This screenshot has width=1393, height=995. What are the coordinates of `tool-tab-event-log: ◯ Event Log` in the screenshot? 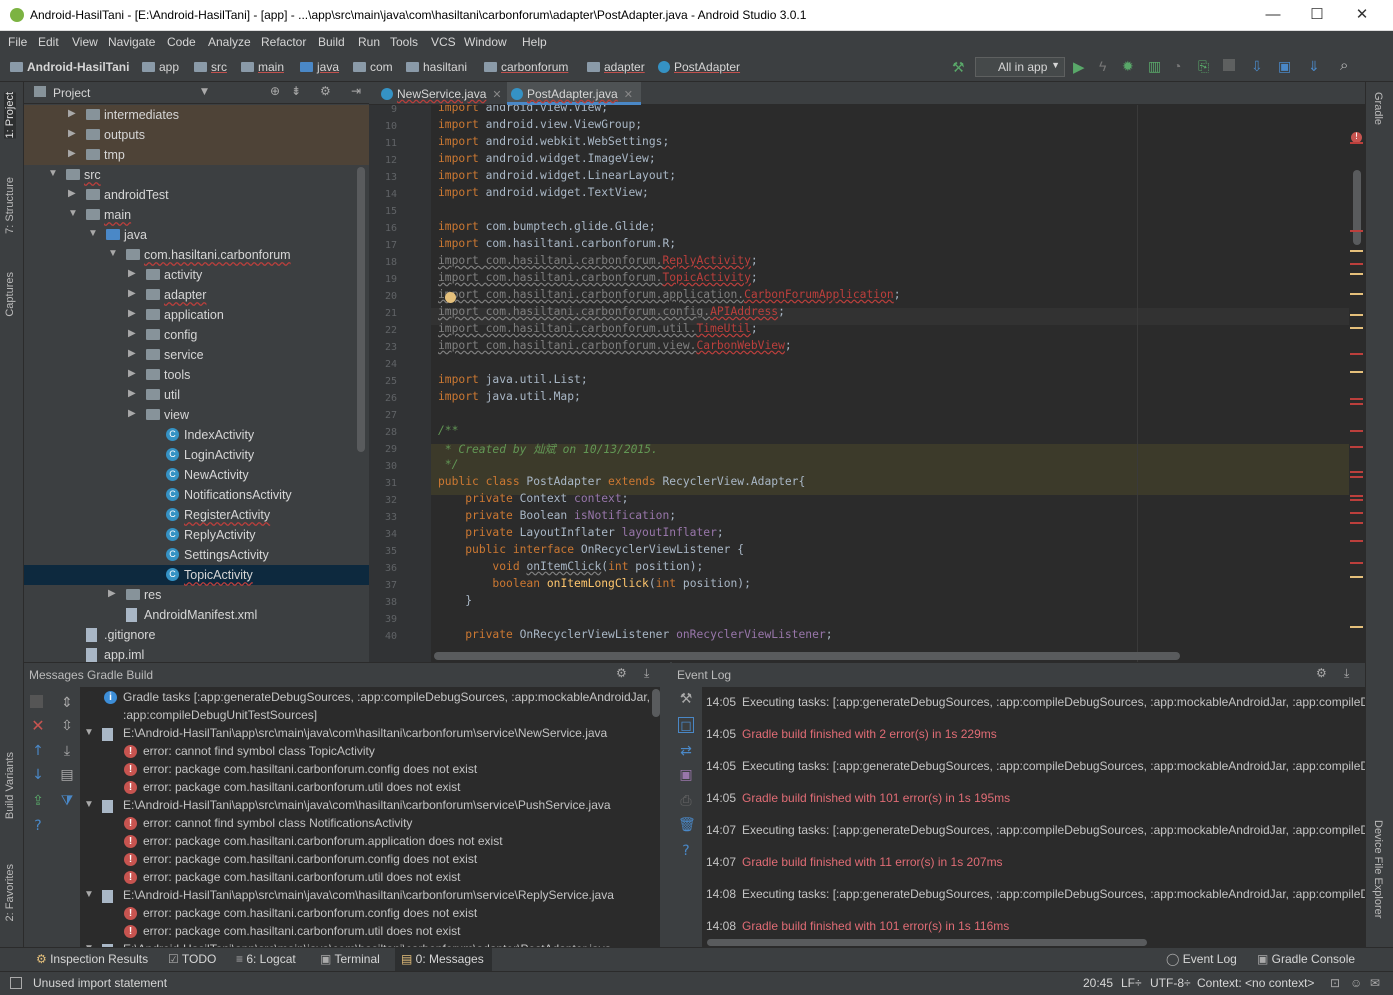 It's located at (1201, 959).